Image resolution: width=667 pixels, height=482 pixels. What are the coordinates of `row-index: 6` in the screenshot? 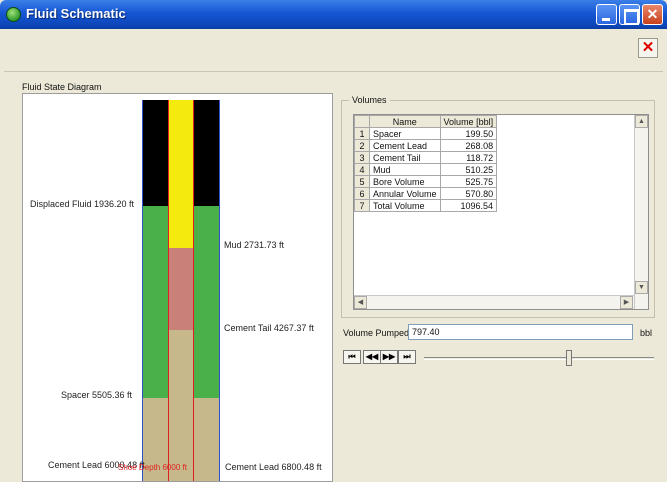 It's located at (362, 193).